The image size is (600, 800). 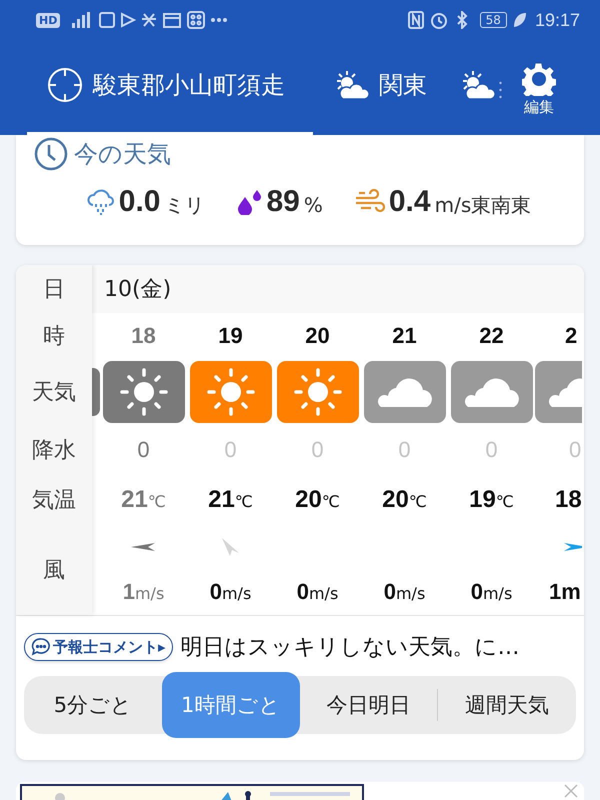 What do you see at coordinates (138, 290) in the screenshot?
I see `day-label: 10(金)` at bounding box center [138, 290].